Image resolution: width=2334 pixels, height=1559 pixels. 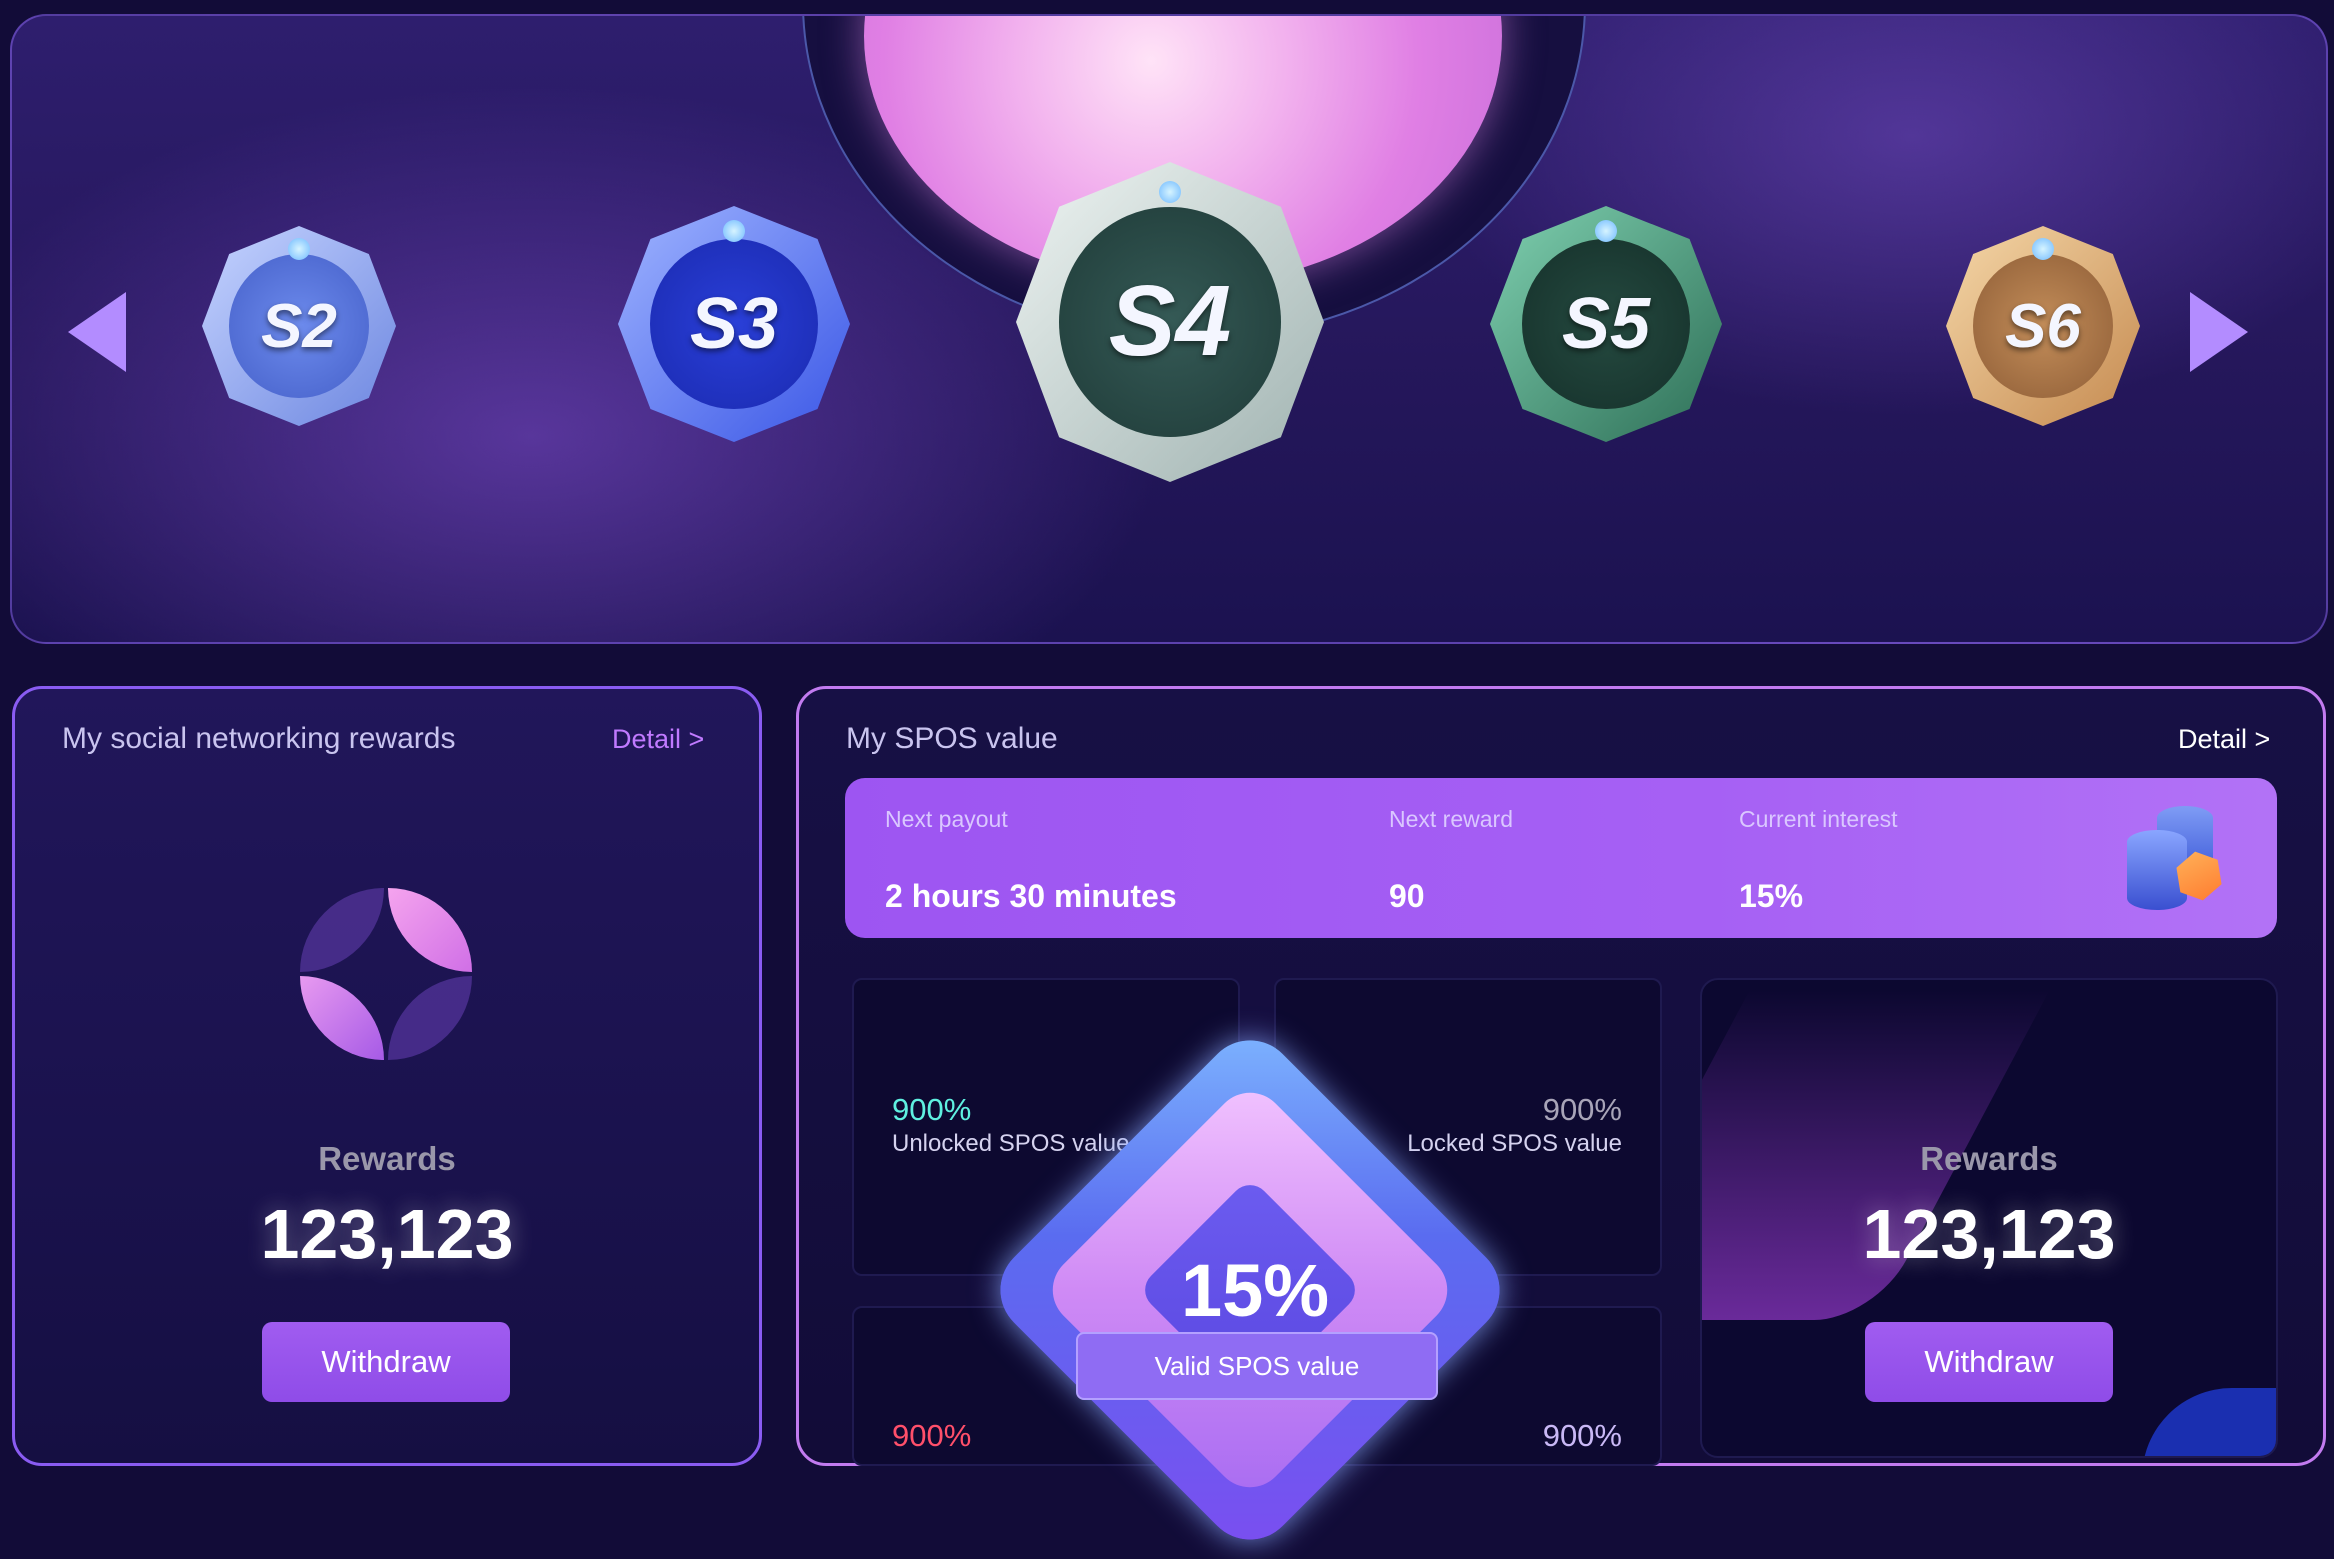 What do you see at coordinates (932, 1109) in the screenshot?
I see `unlocked-spos-percent: 900%` at bounding box center [932, 1109].